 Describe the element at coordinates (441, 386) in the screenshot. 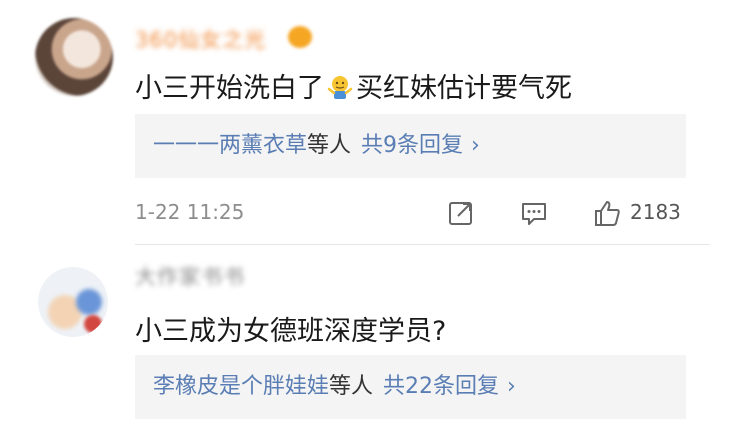

I see `reply-count-link: 共22条回复` at that location.